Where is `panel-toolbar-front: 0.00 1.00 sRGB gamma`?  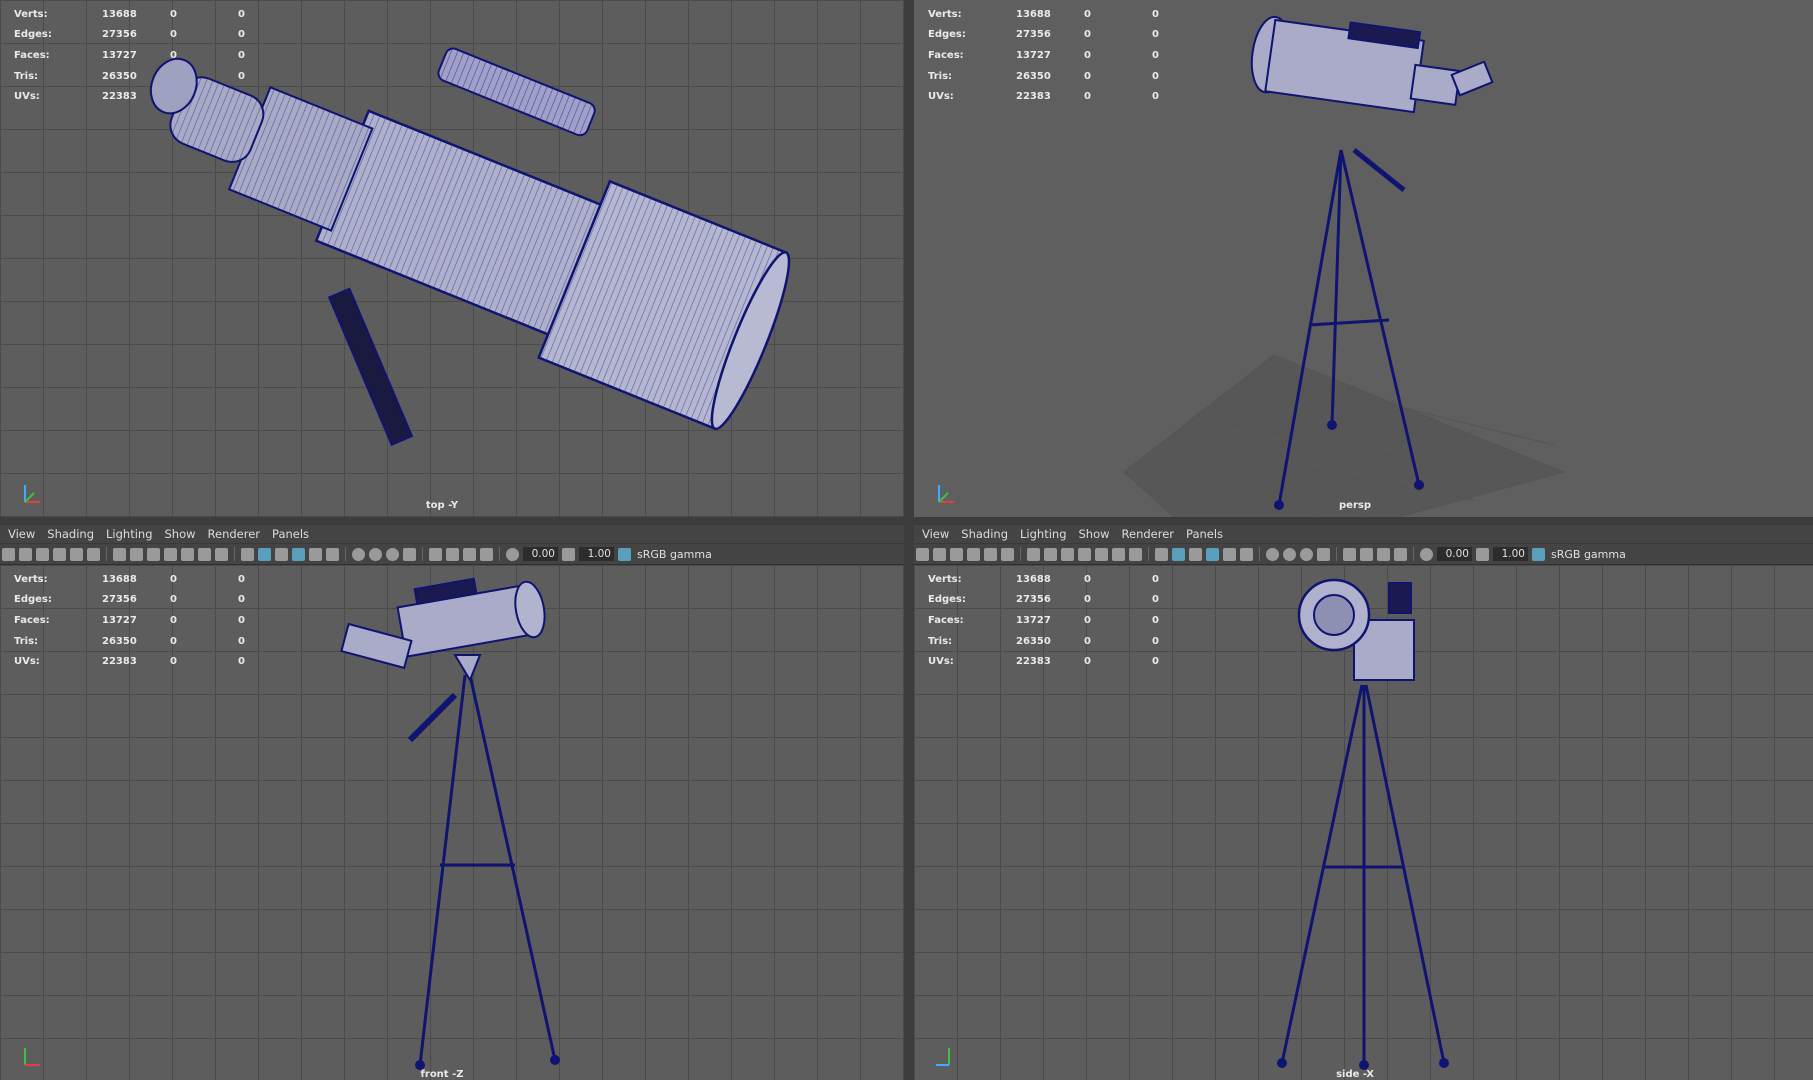 panel-toolbar-front: 0.00 1.00 sRGB gamma is located at coordinates (452, 554).